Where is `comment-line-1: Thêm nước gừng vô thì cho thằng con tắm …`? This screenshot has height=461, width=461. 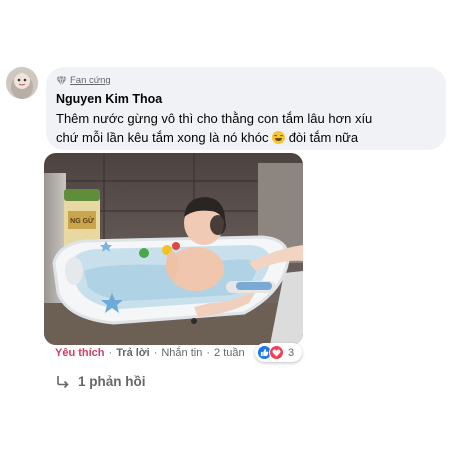
comment-line-1: Thêm nước gừng vô thì cho thằng con tắm … is located at coordinates (214, 118).